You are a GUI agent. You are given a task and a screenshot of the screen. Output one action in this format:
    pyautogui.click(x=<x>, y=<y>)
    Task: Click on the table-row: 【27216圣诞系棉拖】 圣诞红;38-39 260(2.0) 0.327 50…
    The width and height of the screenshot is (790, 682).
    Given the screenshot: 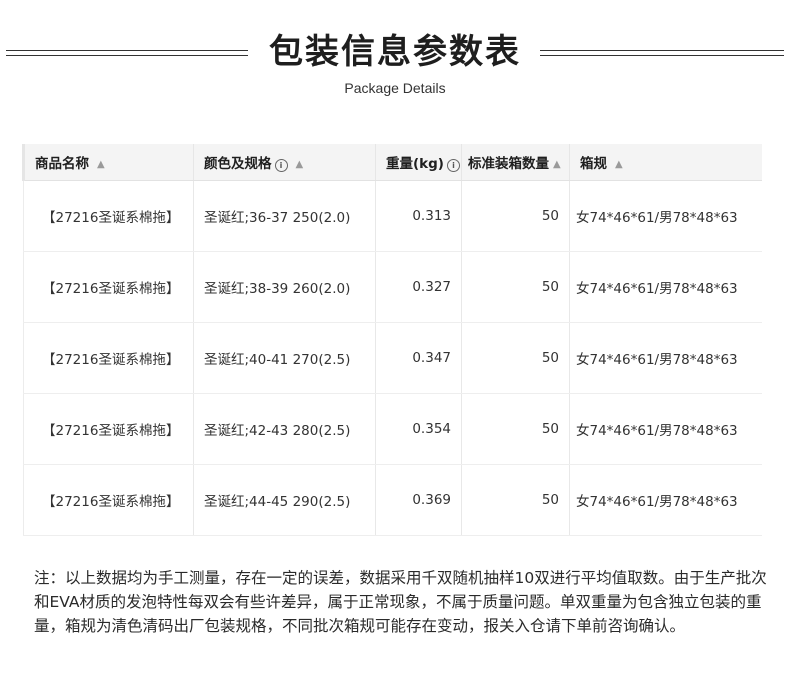 What is the action you would take?
    pyautogui.click(x=392, y=287)
    